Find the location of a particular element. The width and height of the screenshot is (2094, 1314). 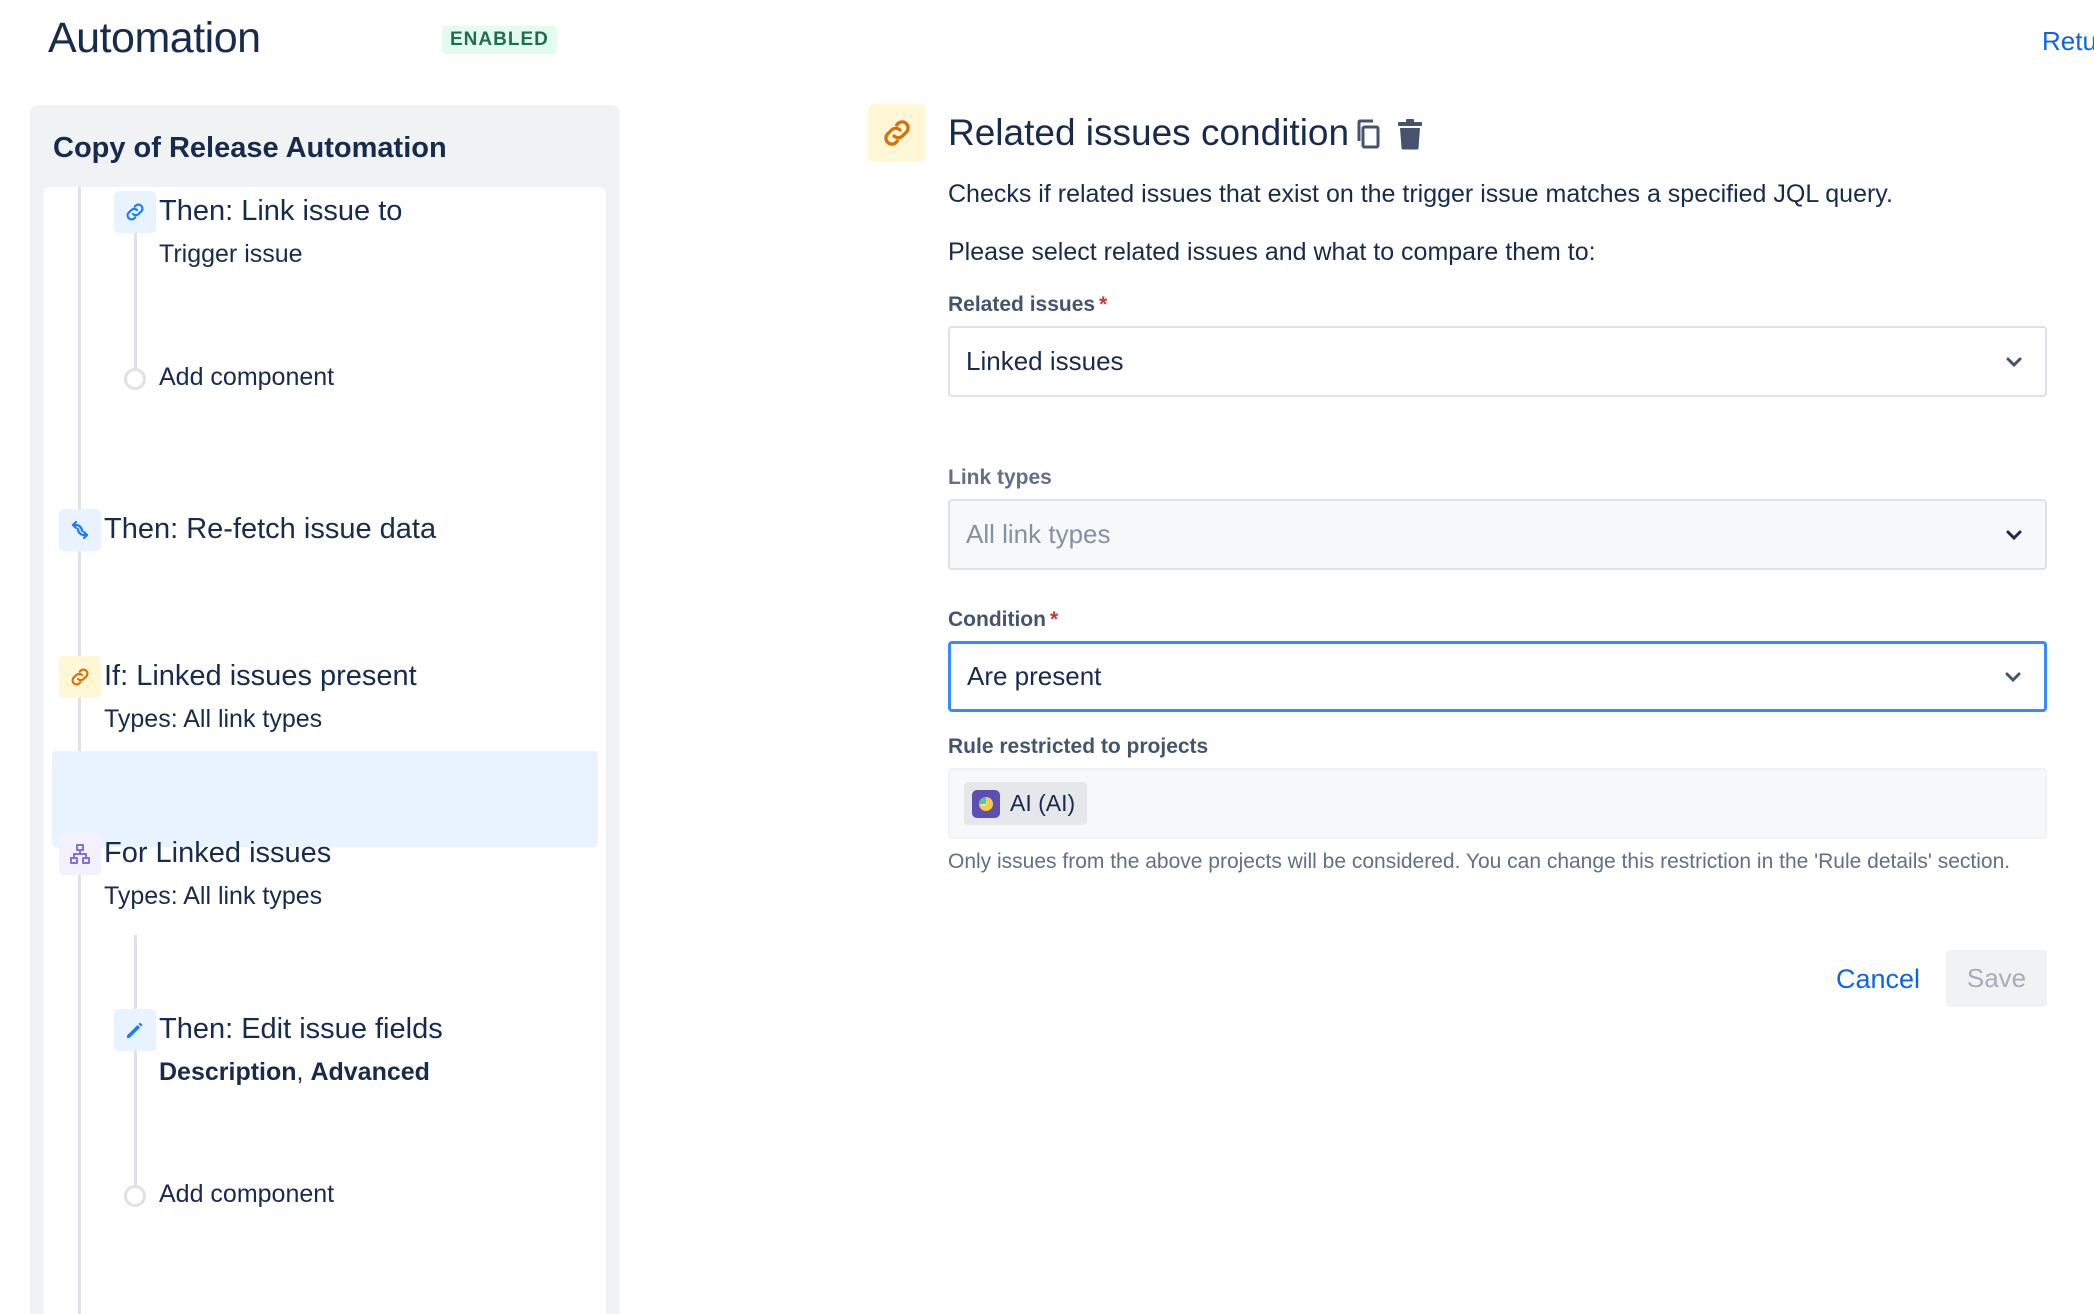

step-subtitle: Trigger issue is located at coordinates (231, 254).